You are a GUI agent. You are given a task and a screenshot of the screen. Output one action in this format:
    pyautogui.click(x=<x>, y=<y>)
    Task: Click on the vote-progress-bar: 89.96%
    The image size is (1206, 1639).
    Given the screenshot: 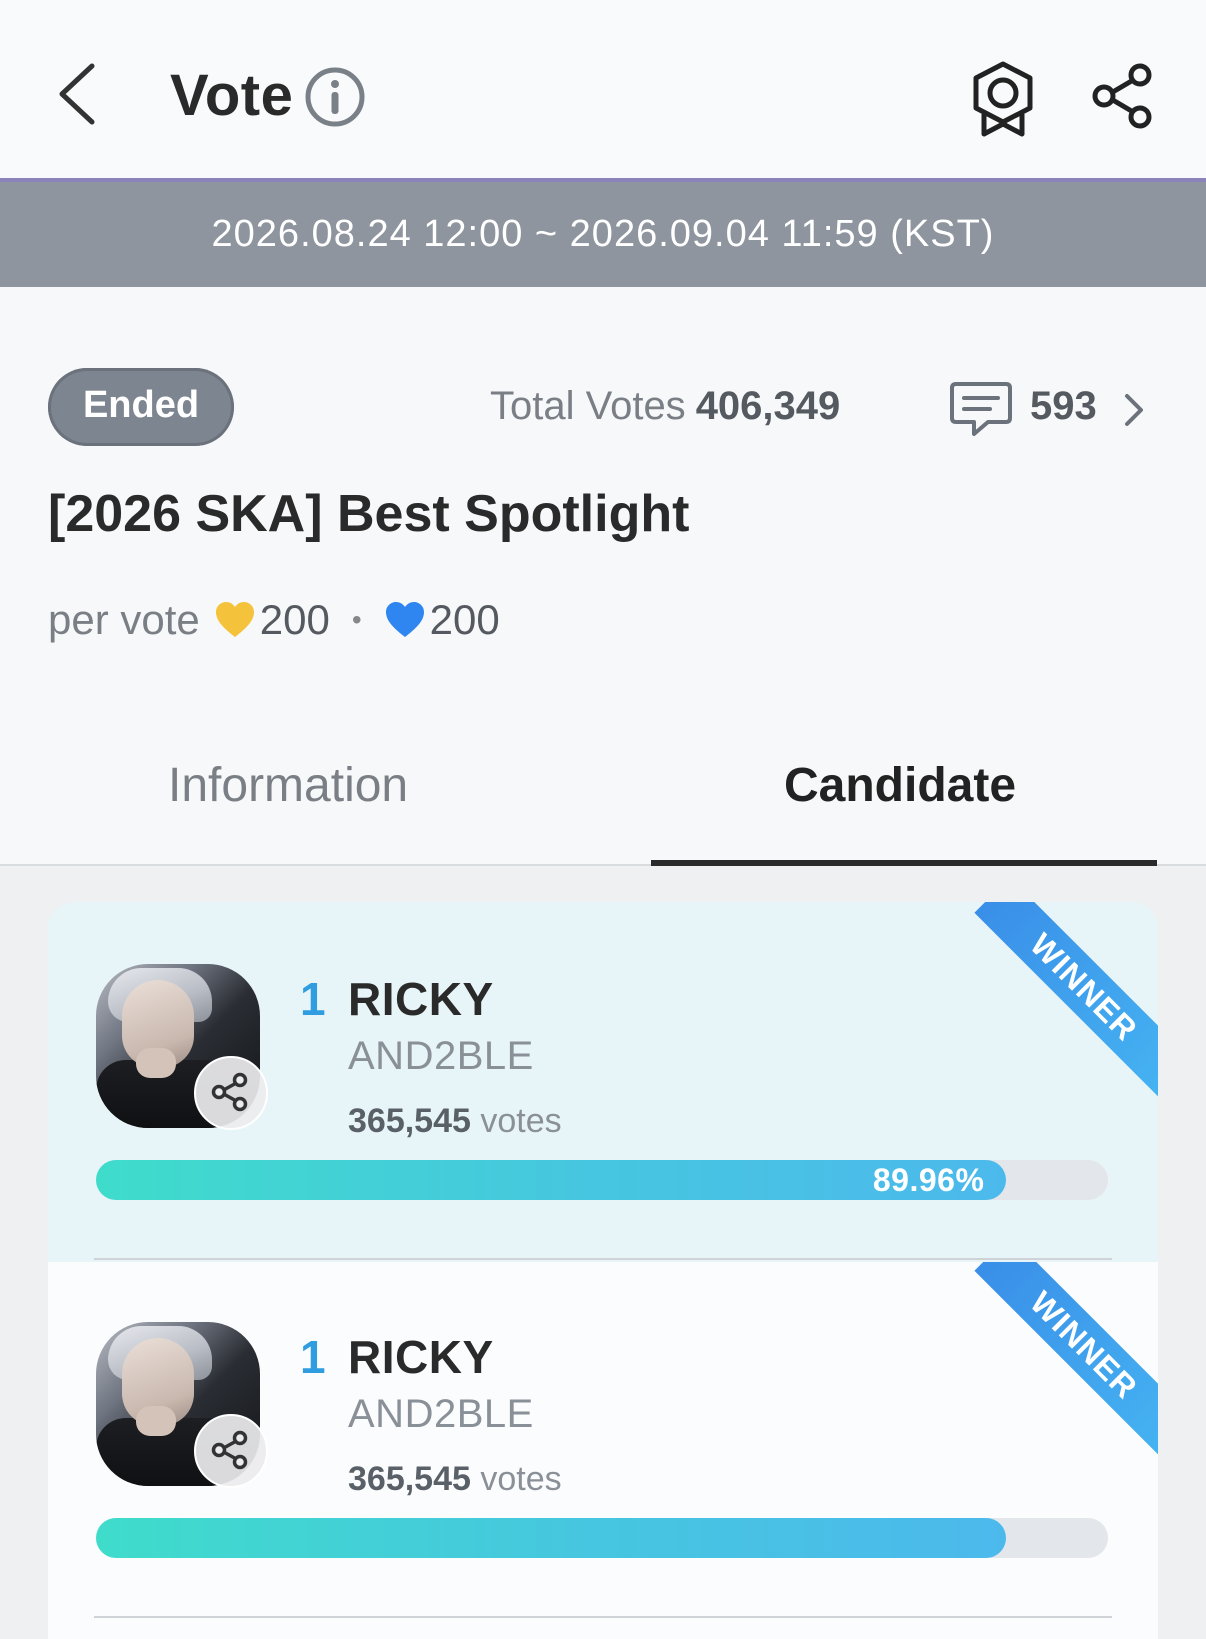 What is the action you would take?
    pyautogui.click(x=602, y=1180)
    